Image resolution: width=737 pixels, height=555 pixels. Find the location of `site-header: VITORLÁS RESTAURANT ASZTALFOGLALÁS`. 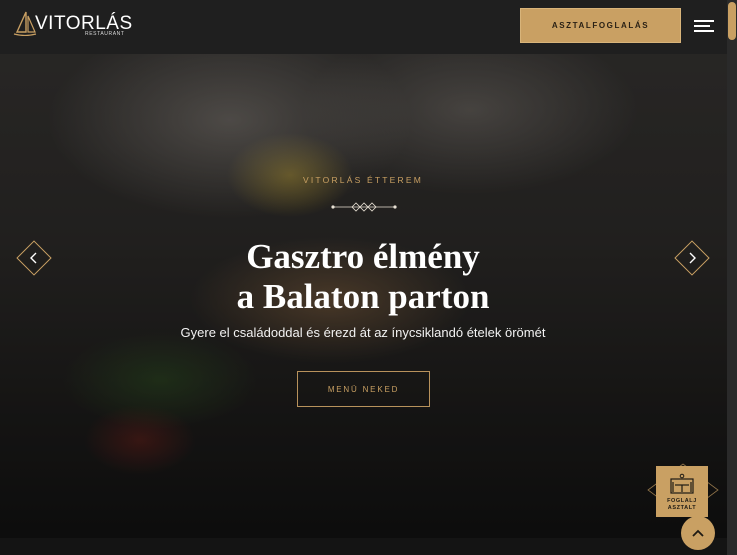

site-header: VITORLÁS RESTAURANT ASZTALFOGLALÁS is located at coordinates (363, 27).